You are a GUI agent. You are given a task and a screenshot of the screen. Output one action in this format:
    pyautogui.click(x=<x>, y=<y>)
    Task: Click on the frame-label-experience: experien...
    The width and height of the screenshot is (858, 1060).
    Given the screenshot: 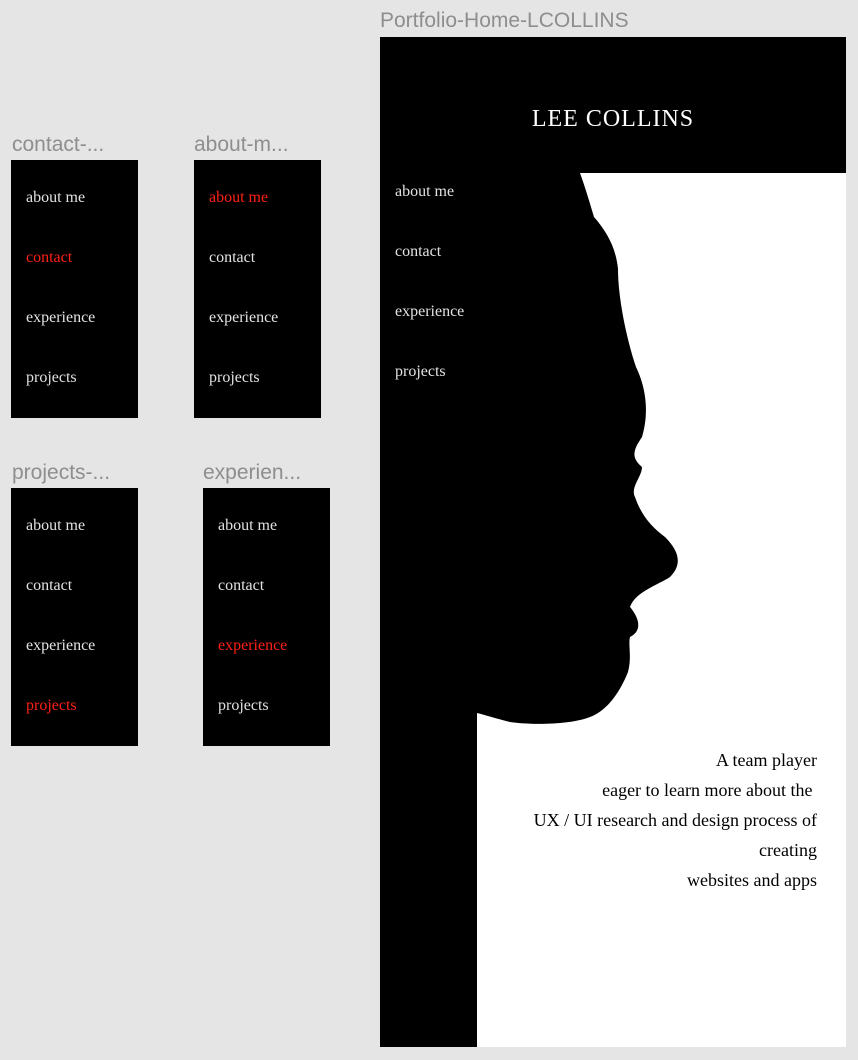 What is the action you would take?
    pyautogui.click(x=252, y=472)
    